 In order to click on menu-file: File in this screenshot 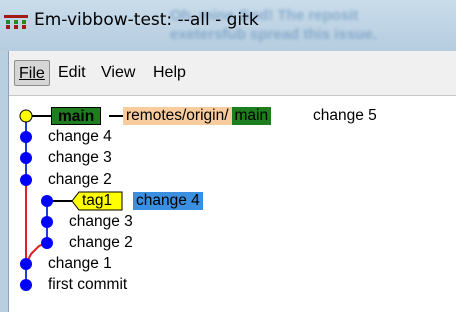, I will do `click(32, 73)`.